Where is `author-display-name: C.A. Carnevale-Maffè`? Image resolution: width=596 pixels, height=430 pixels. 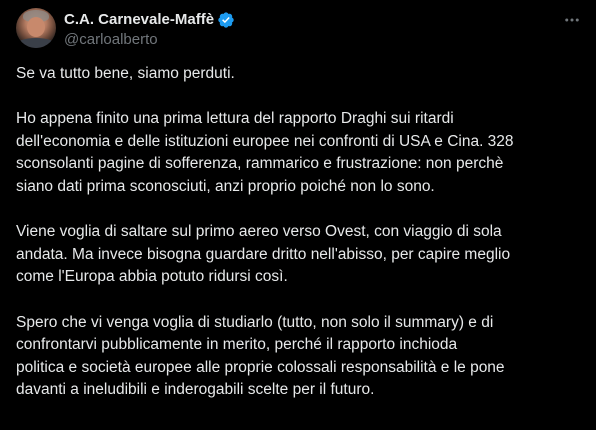 author-display-name: C.A. Carnevale-Maffè is located at coordinates (139, 20).